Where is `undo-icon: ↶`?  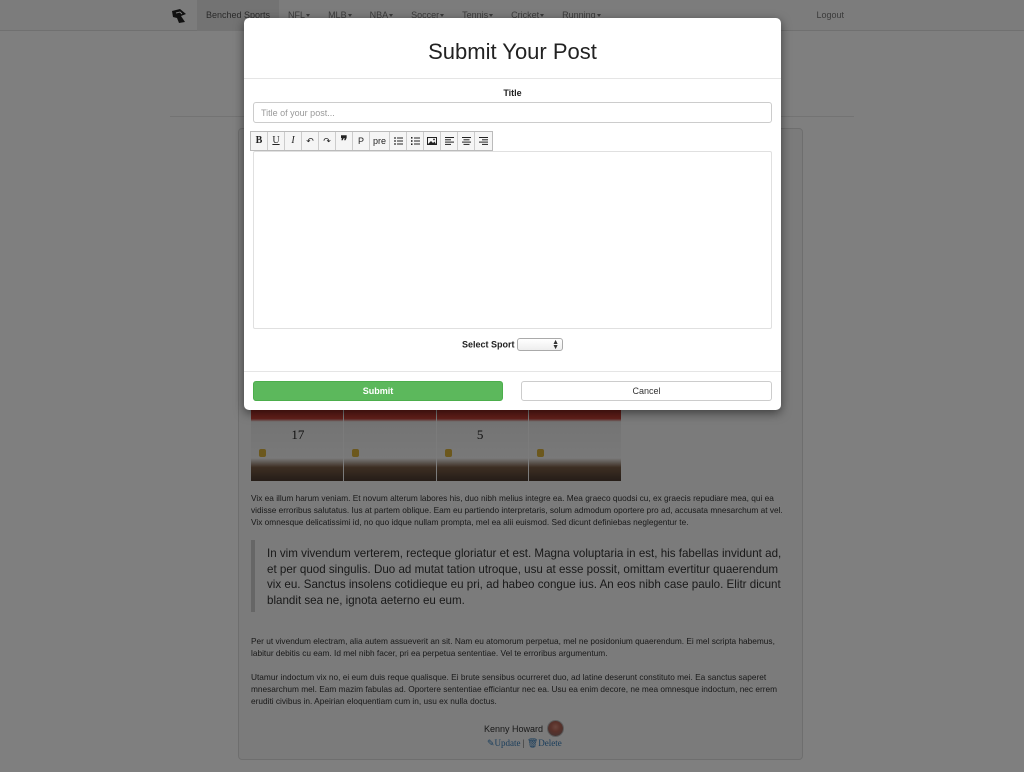 undo-icon: ↶ is located at coordinates (310, 141).